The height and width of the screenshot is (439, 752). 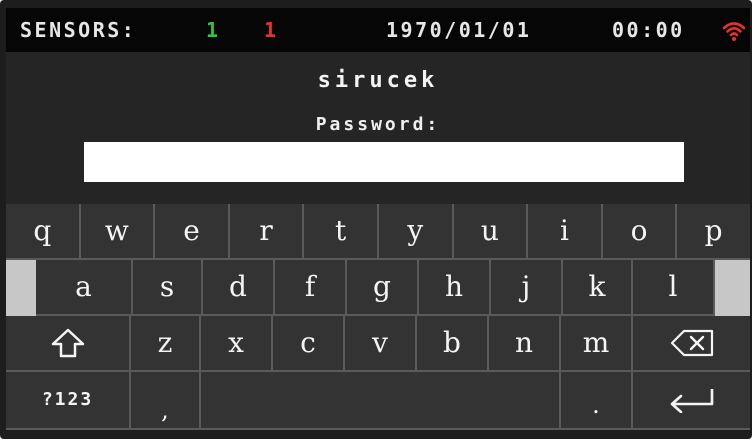 I want to click on keyboard-row-2: a s d f g h j k l, so click(x=378, y=288).